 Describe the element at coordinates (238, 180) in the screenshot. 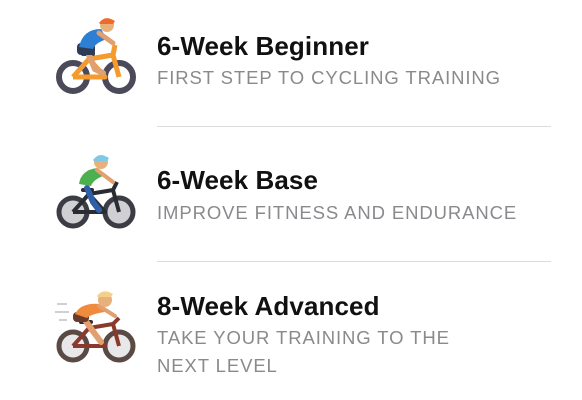

I see `plan-title: 6-Week Base` at that location.